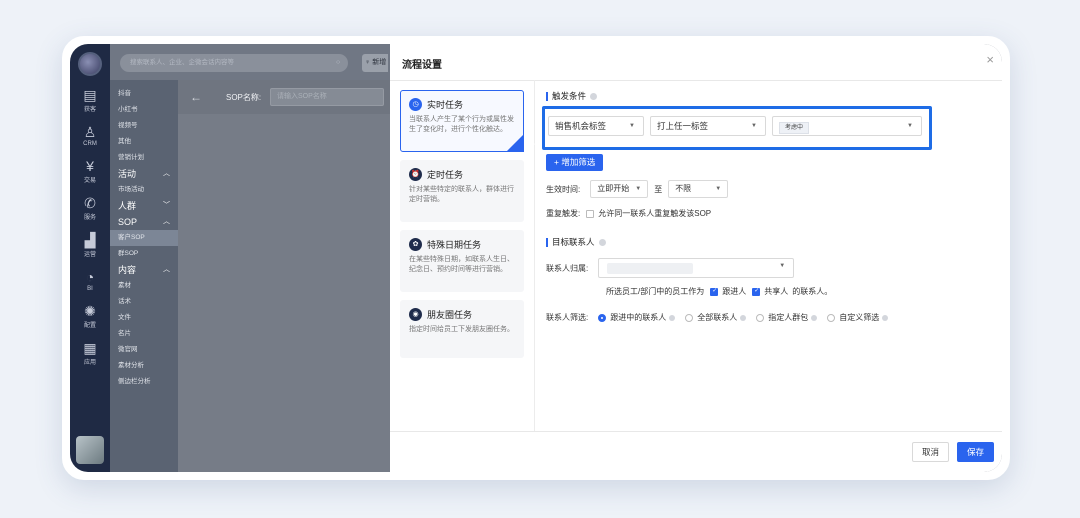  Describe the element at coordinates (144, 222) in the screenshot. I see `sidebar-item: SOP ︿` at that location.